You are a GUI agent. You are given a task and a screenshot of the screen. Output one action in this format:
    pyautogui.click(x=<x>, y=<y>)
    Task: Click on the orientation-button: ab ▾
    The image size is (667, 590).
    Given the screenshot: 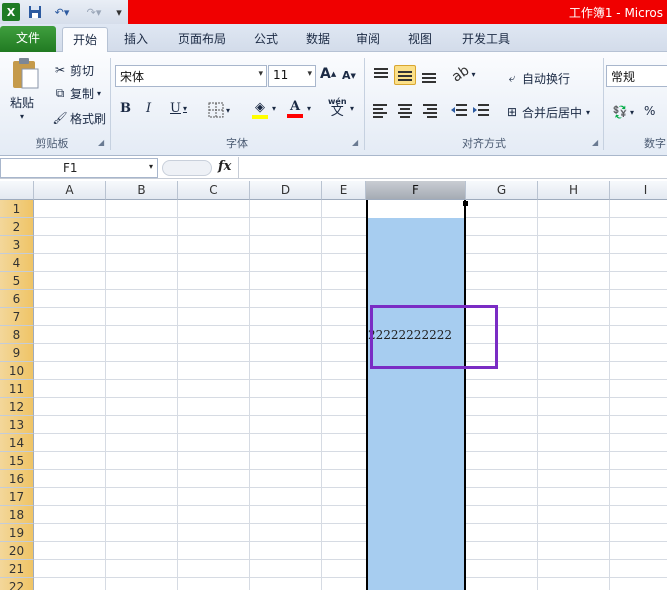 What is the action you would take?
    pyautogui.click(x=462, y=73)
    